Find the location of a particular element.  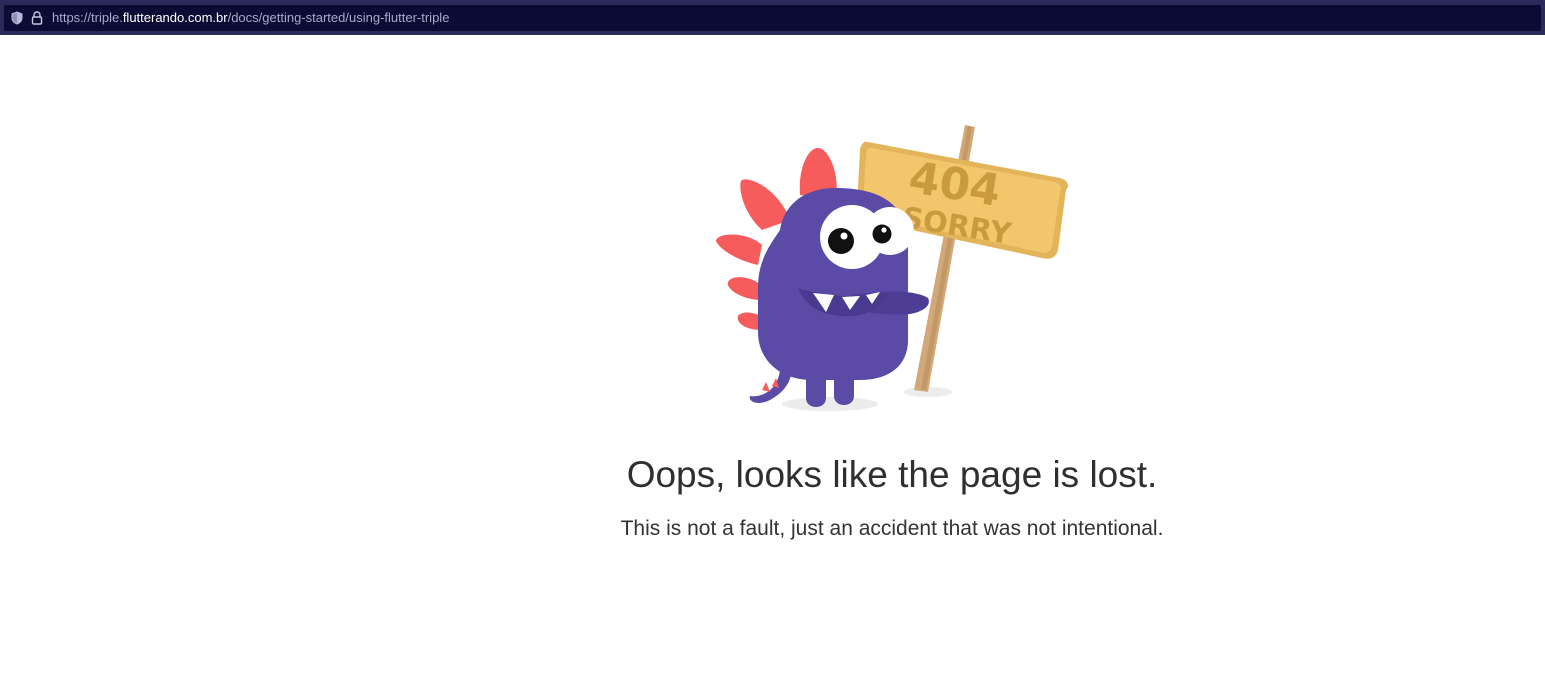

page-title: Oops, looks like the page is lost. is located at coordinates (892, 474).